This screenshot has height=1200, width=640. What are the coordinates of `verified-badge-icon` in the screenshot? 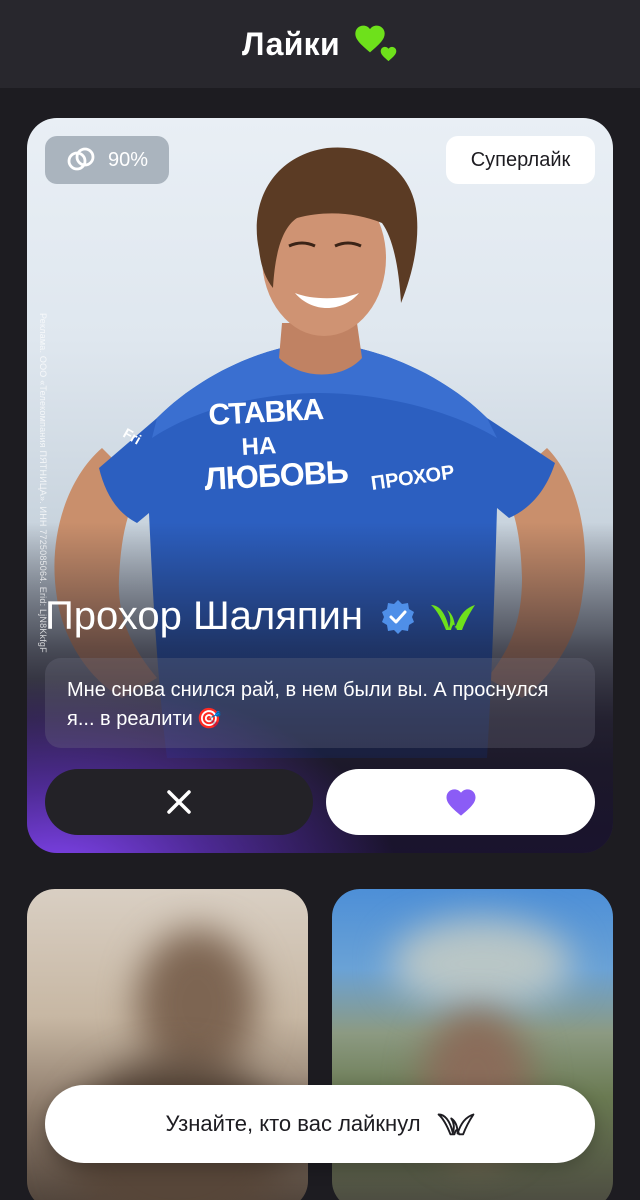 It's located at (397, 616).